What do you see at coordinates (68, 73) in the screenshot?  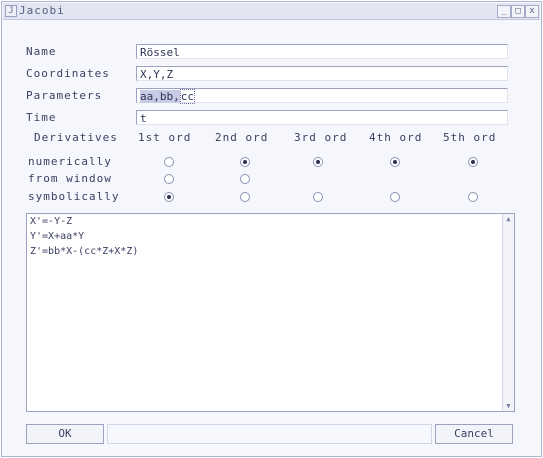 I see `coordinates-label: Coordinates` at bounding box center [68, 73].